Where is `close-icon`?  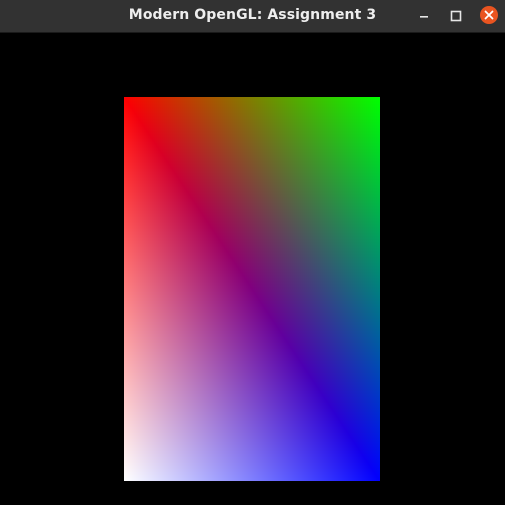
close-icon is located at coordinates (489, 15).